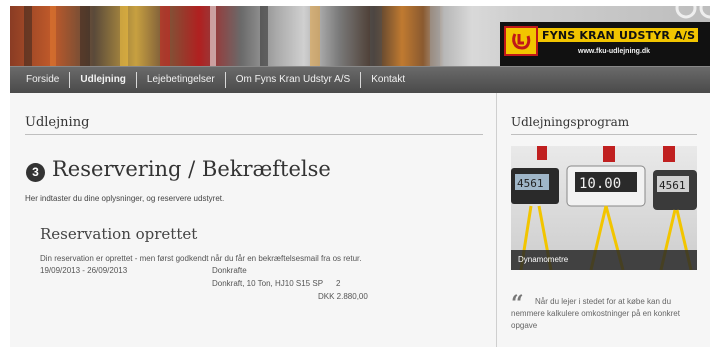 The image size is (718, 347). Describe the element at coordinates (570, 122) in the screenshot. I see `sidebar-title: Udlejningsprogram` at that location.